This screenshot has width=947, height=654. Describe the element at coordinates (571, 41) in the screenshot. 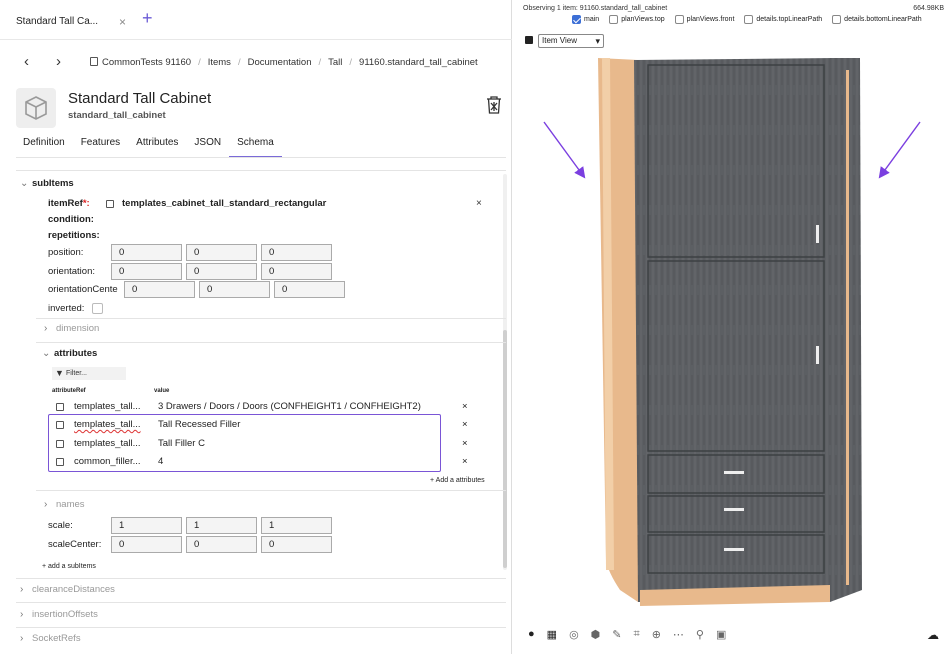

I see `view-select: Item View` at that location.